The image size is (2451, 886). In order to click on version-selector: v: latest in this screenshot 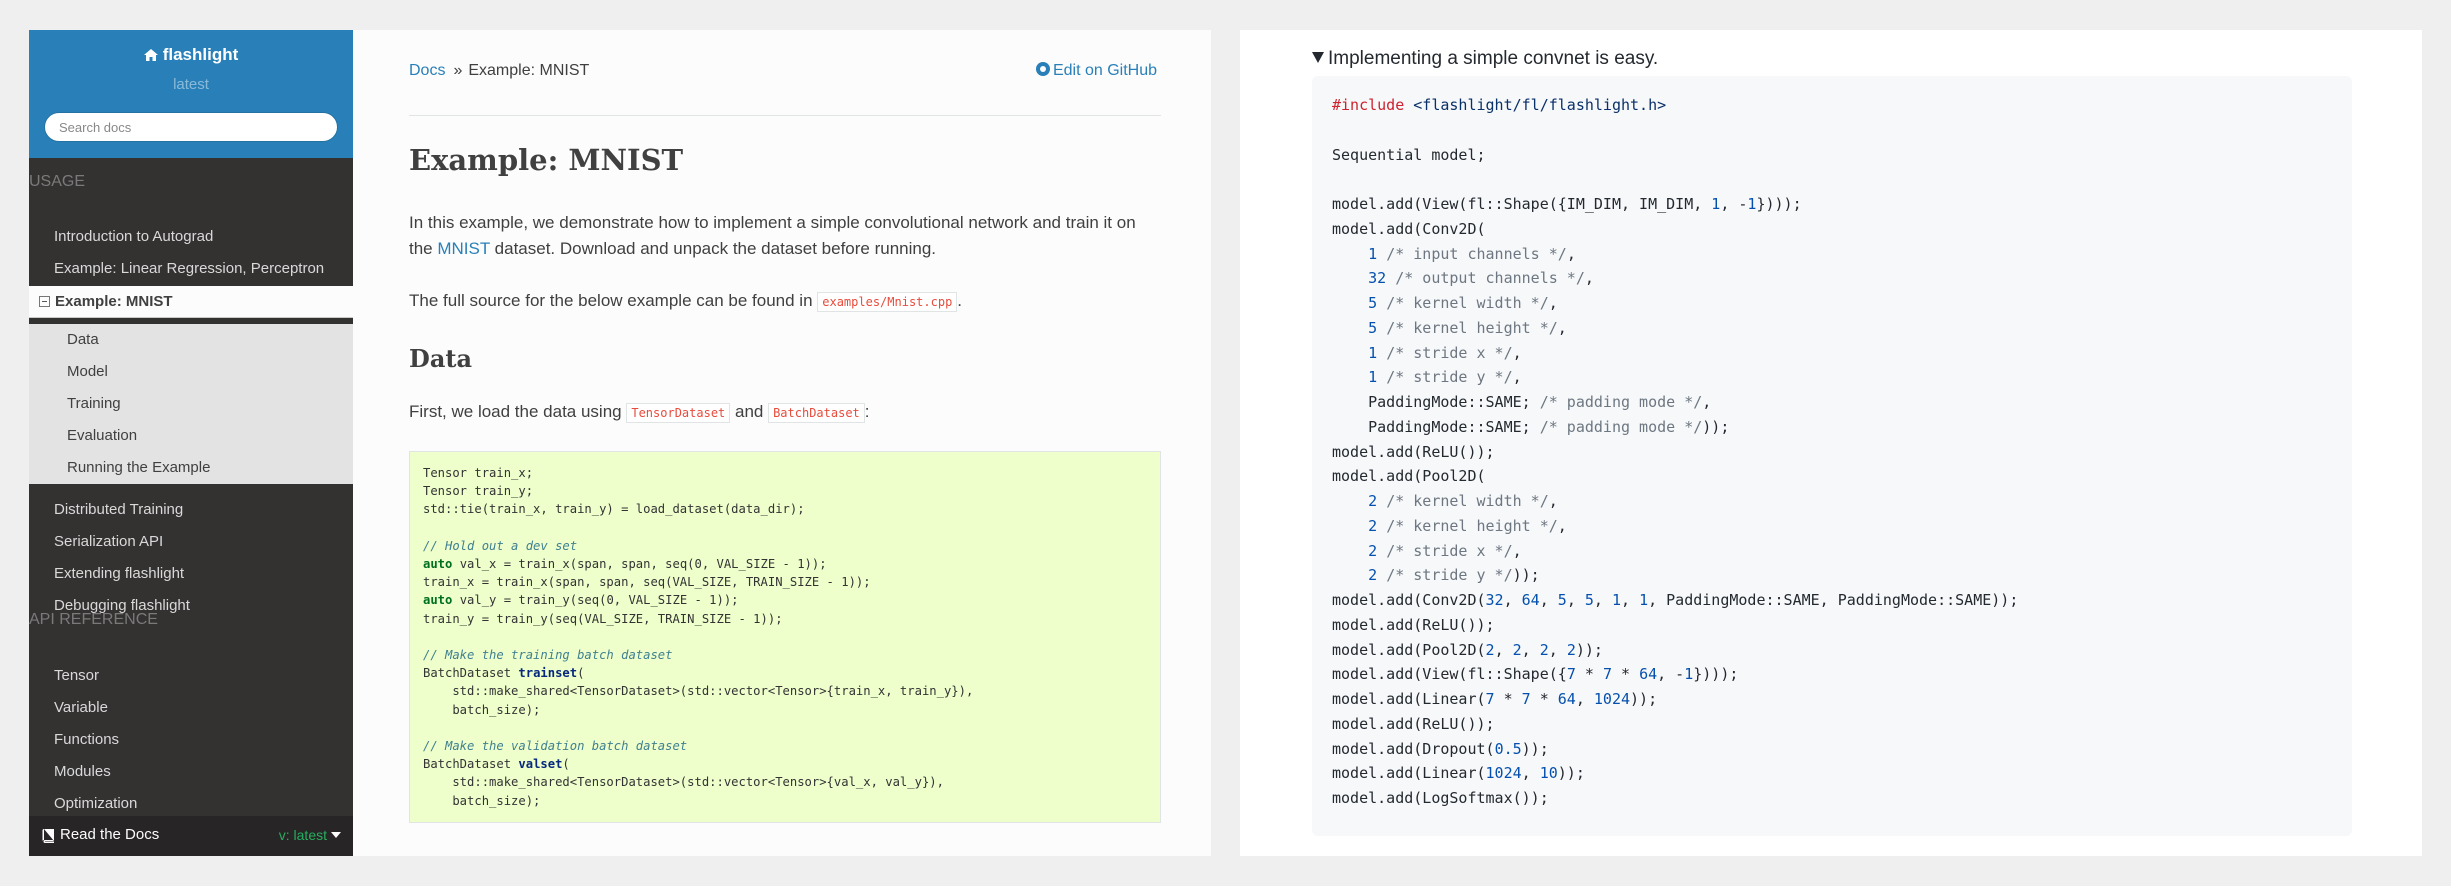, I will do `click(310, 835)`.